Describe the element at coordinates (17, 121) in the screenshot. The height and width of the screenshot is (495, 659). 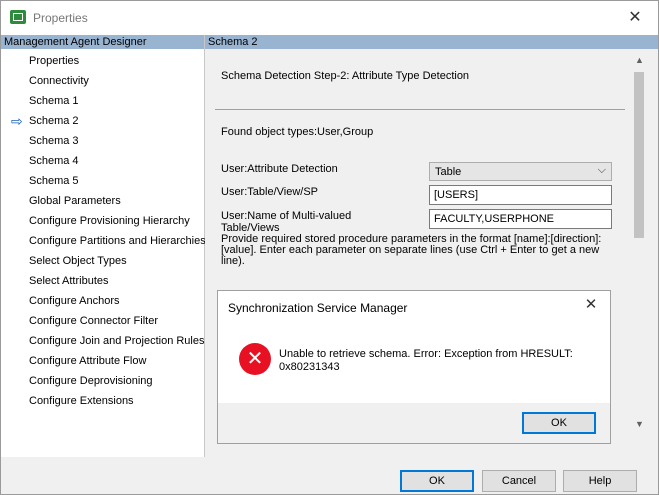
I see `current-step-arrow-icon: ⇨` at that location.